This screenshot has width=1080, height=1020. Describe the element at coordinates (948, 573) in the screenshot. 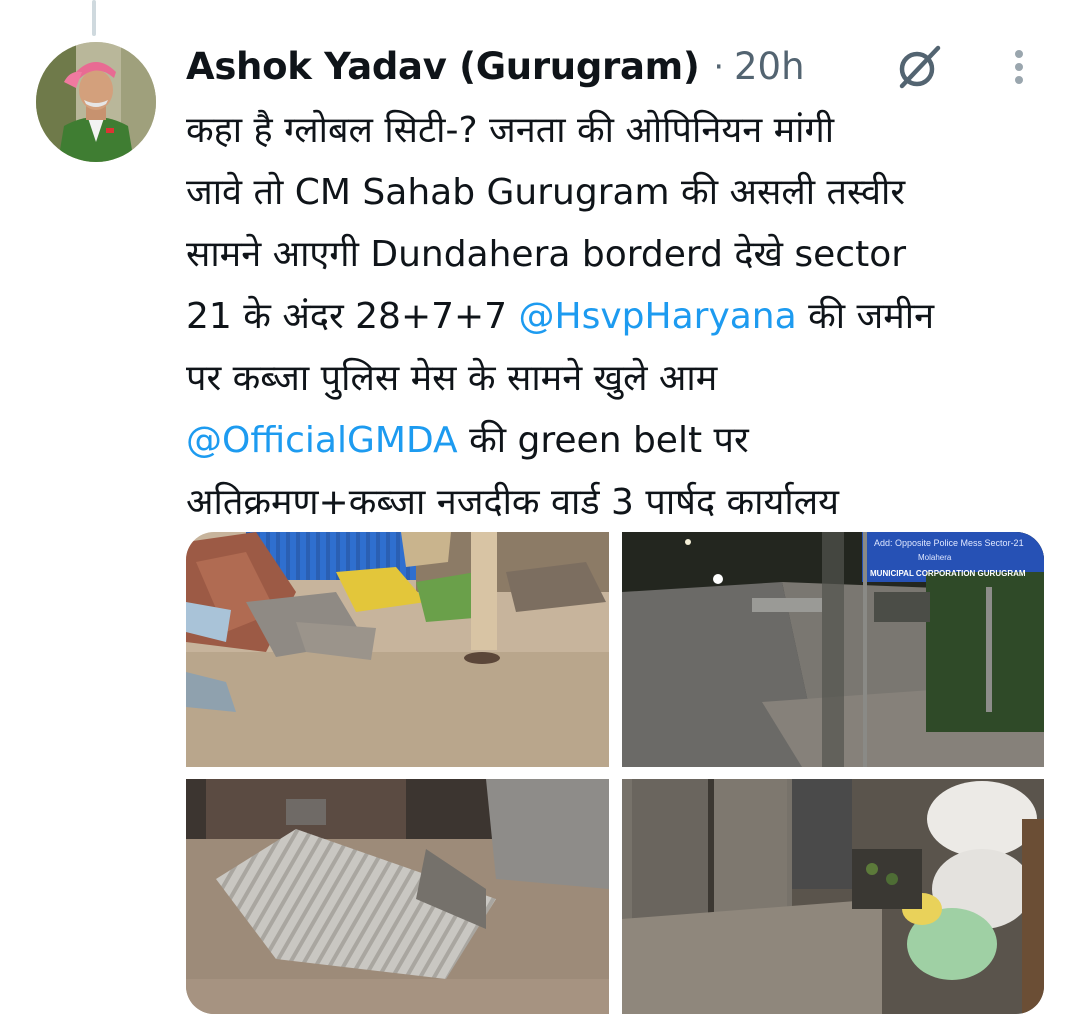

I see `sign-line-3: MUNICIPAL CORPORATION GURUGRAM` at that location.